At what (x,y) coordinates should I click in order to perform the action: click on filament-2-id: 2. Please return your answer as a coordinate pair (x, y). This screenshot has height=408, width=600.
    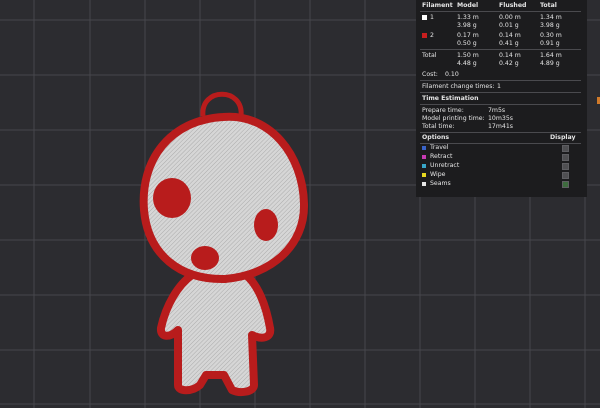
    Looking at the image, I should click on (432, 35).